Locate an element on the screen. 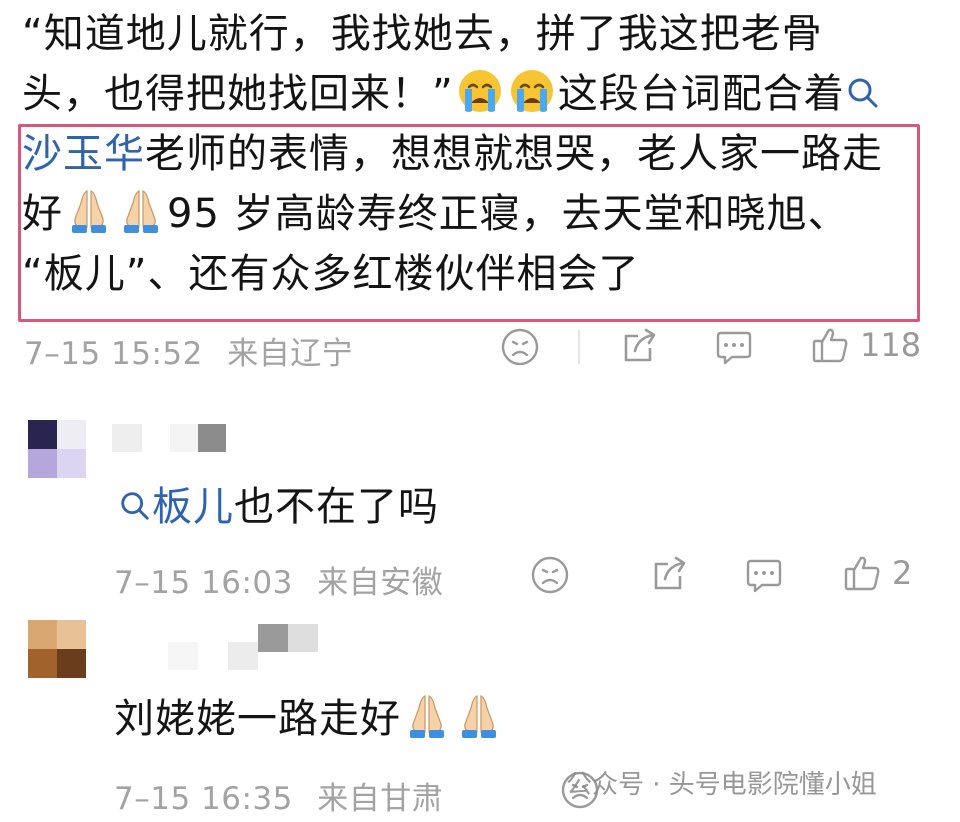 The width and height of the screenshot is (960, 822). comment-line: “知道地儿就行，我找她去，拼了我这把老骨 is located at coordinates (422, 34).